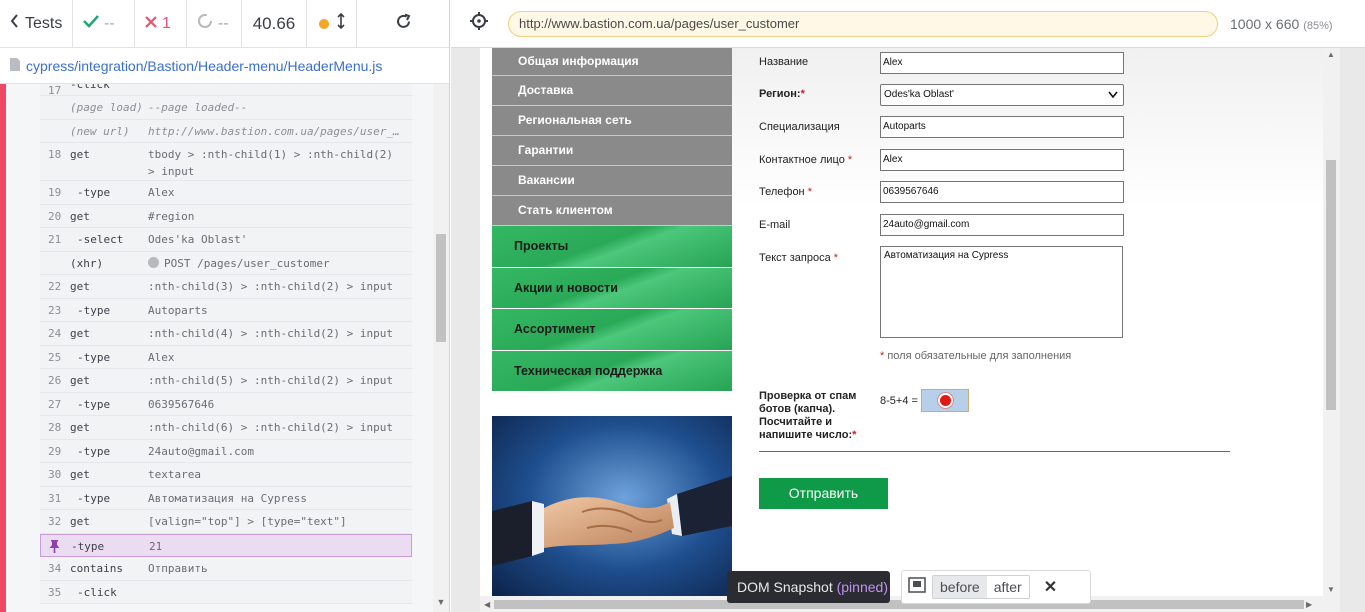 The height and width of the screenshot is (612, 1365). Describe the element at coordinates (1008, 587) in the screenshot. I see `after-button: after` at that location.